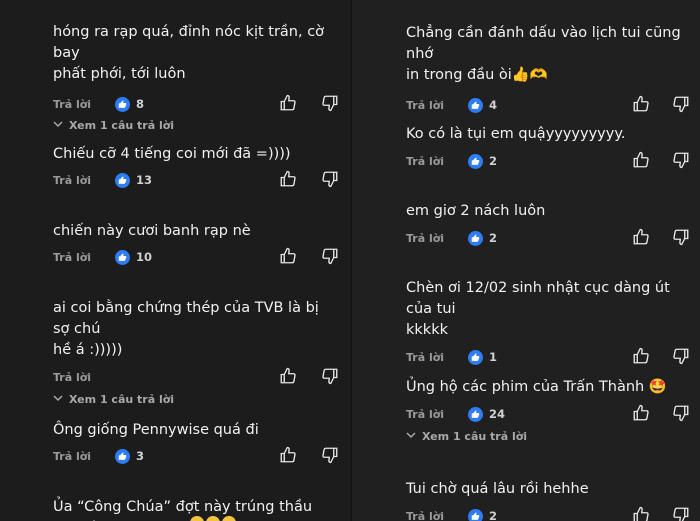 The image size is (700, 521). What do you see at coordinates (176, 443) in the screenshot?
I see `comment-item: Ông giống Pennywise quá đi Trả lời 3` at bounding box center [176, 443].